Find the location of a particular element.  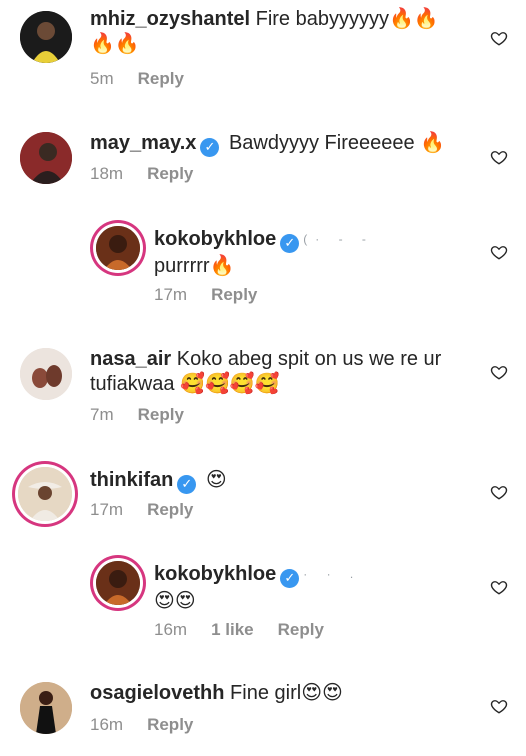

scribble-mark: · · . is located at coordinates (338, 574).